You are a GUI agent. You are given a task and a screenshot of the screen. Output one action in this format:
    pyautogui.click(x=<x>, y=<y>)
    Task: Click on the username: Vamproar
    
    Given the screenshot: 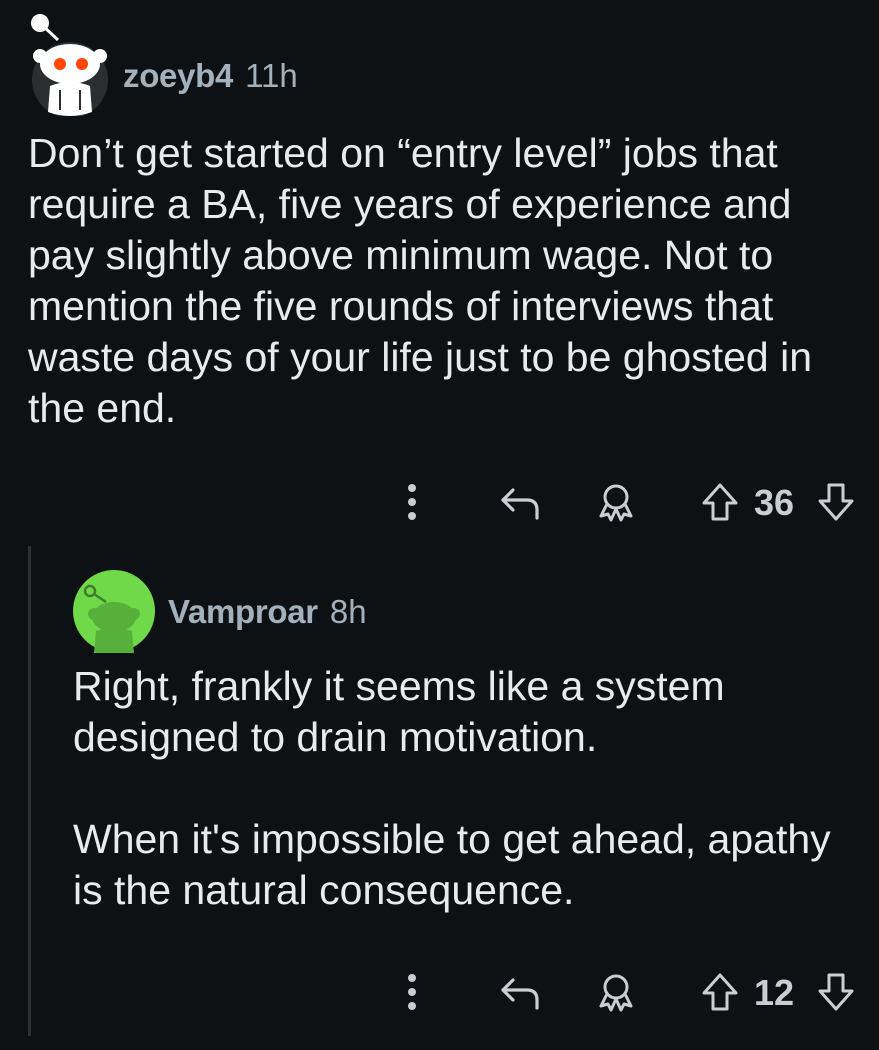 What is the action you would take?
    pyautogui.click(x=243, y=612)
    